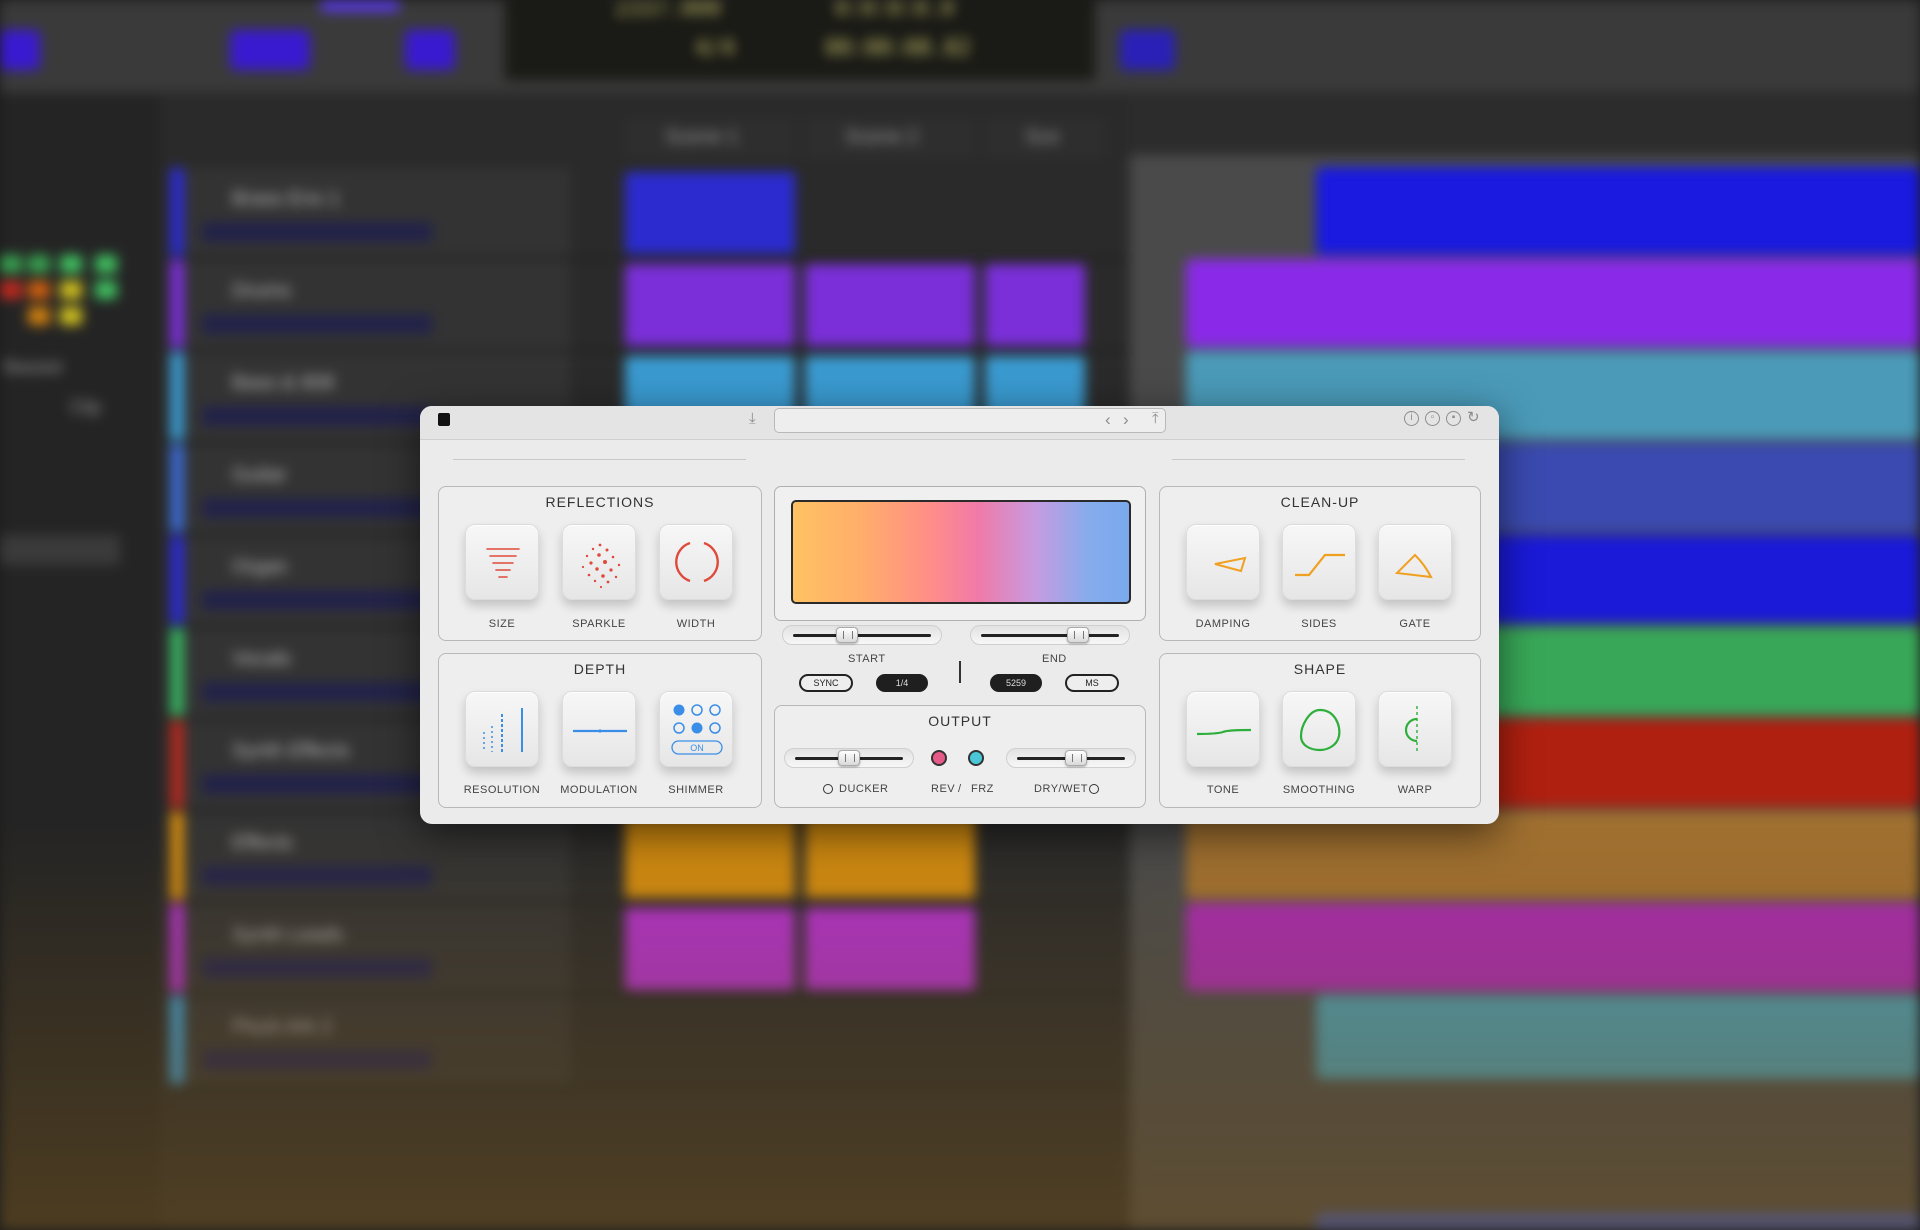  I want to click on shimmer-dots-icon: ON, so click(697, 729).